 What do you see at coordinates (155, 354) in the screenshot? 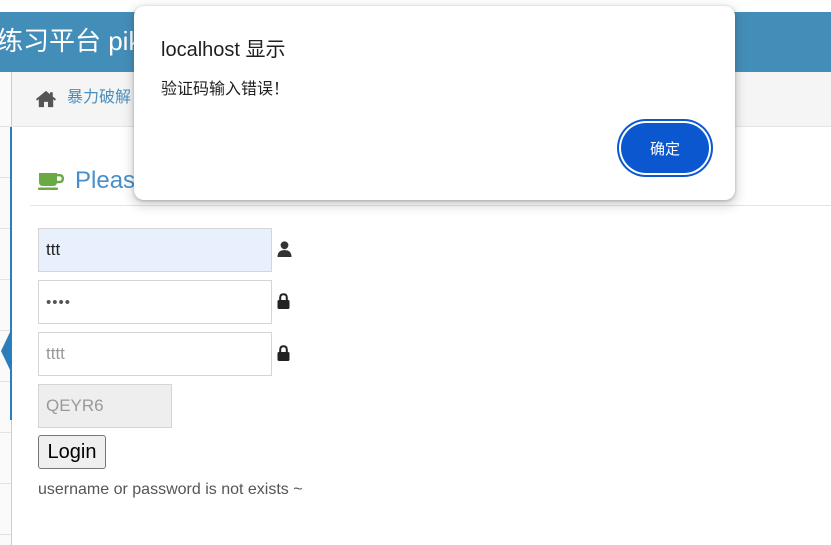
I see `verification-code-field` at bounding box center [155, 354].